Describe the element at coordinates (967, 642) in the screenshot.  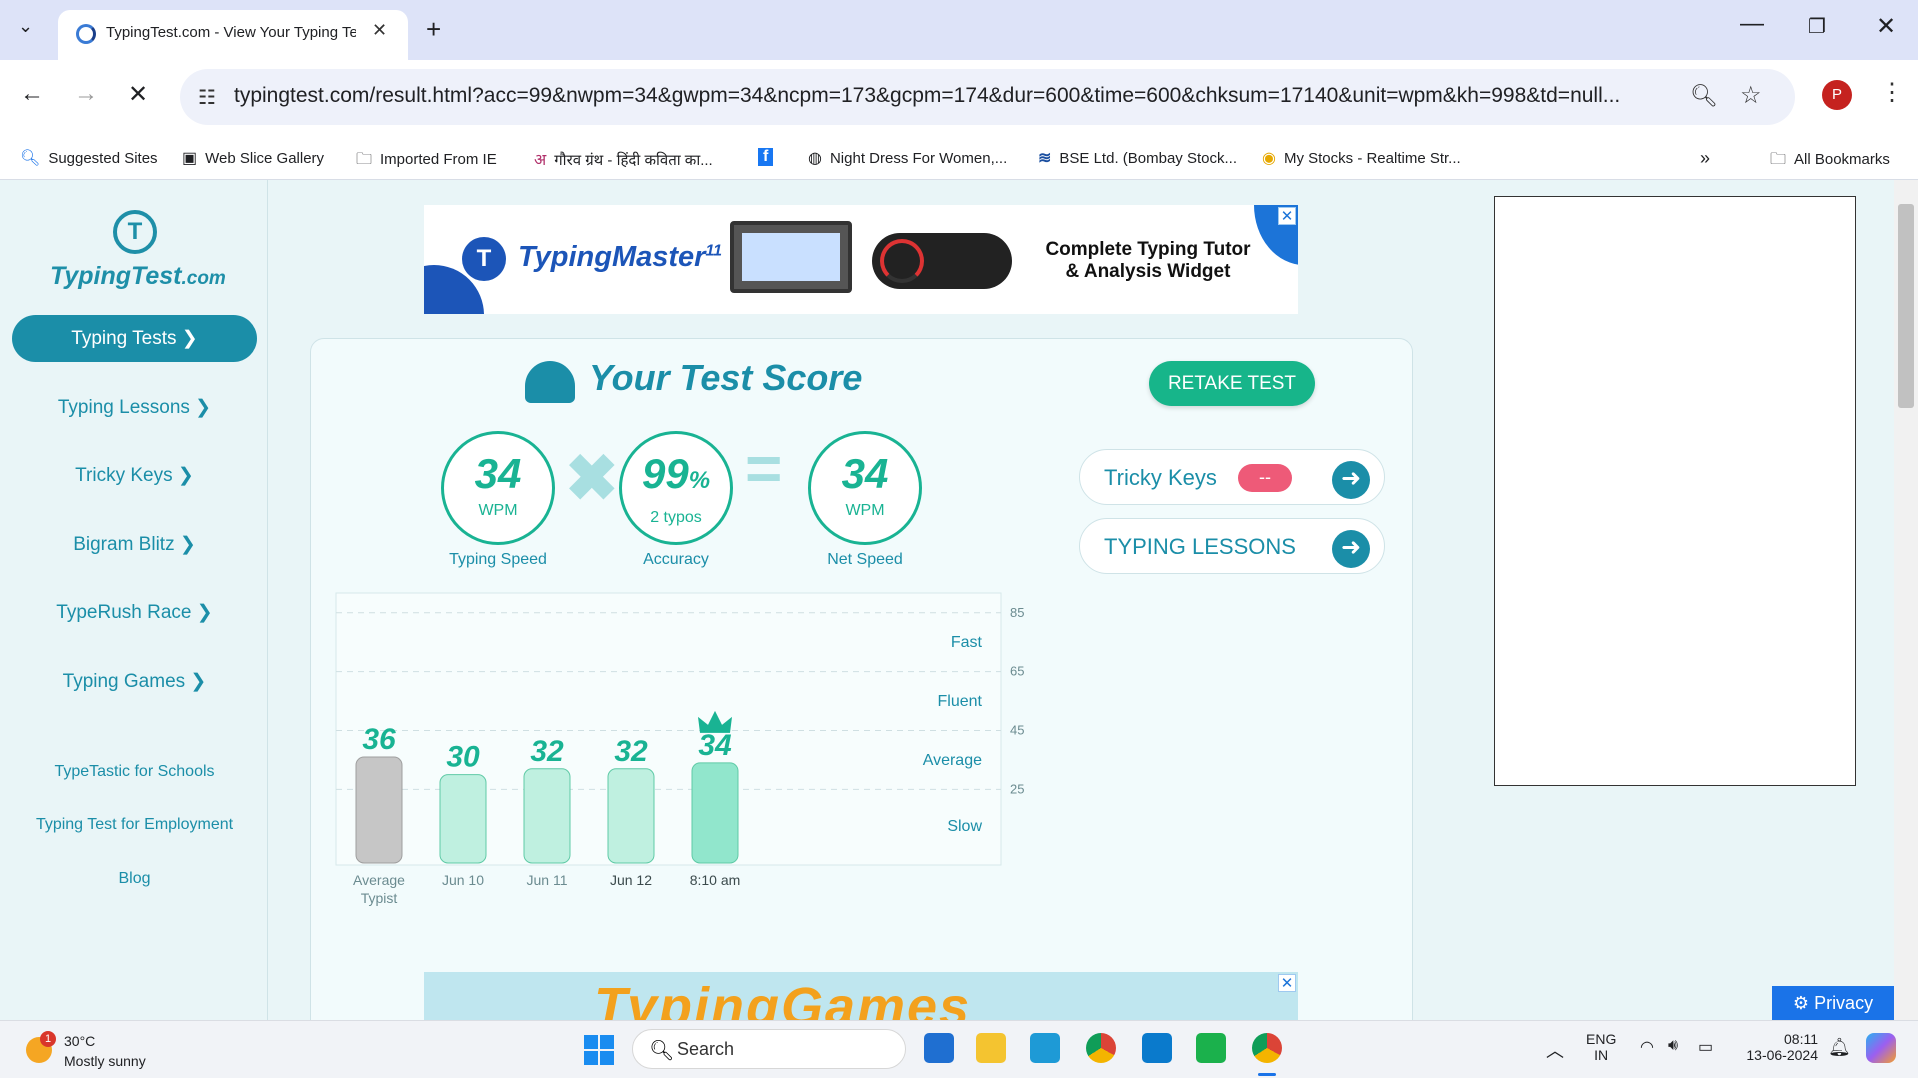
I see `zone-label: Fast` at that location.